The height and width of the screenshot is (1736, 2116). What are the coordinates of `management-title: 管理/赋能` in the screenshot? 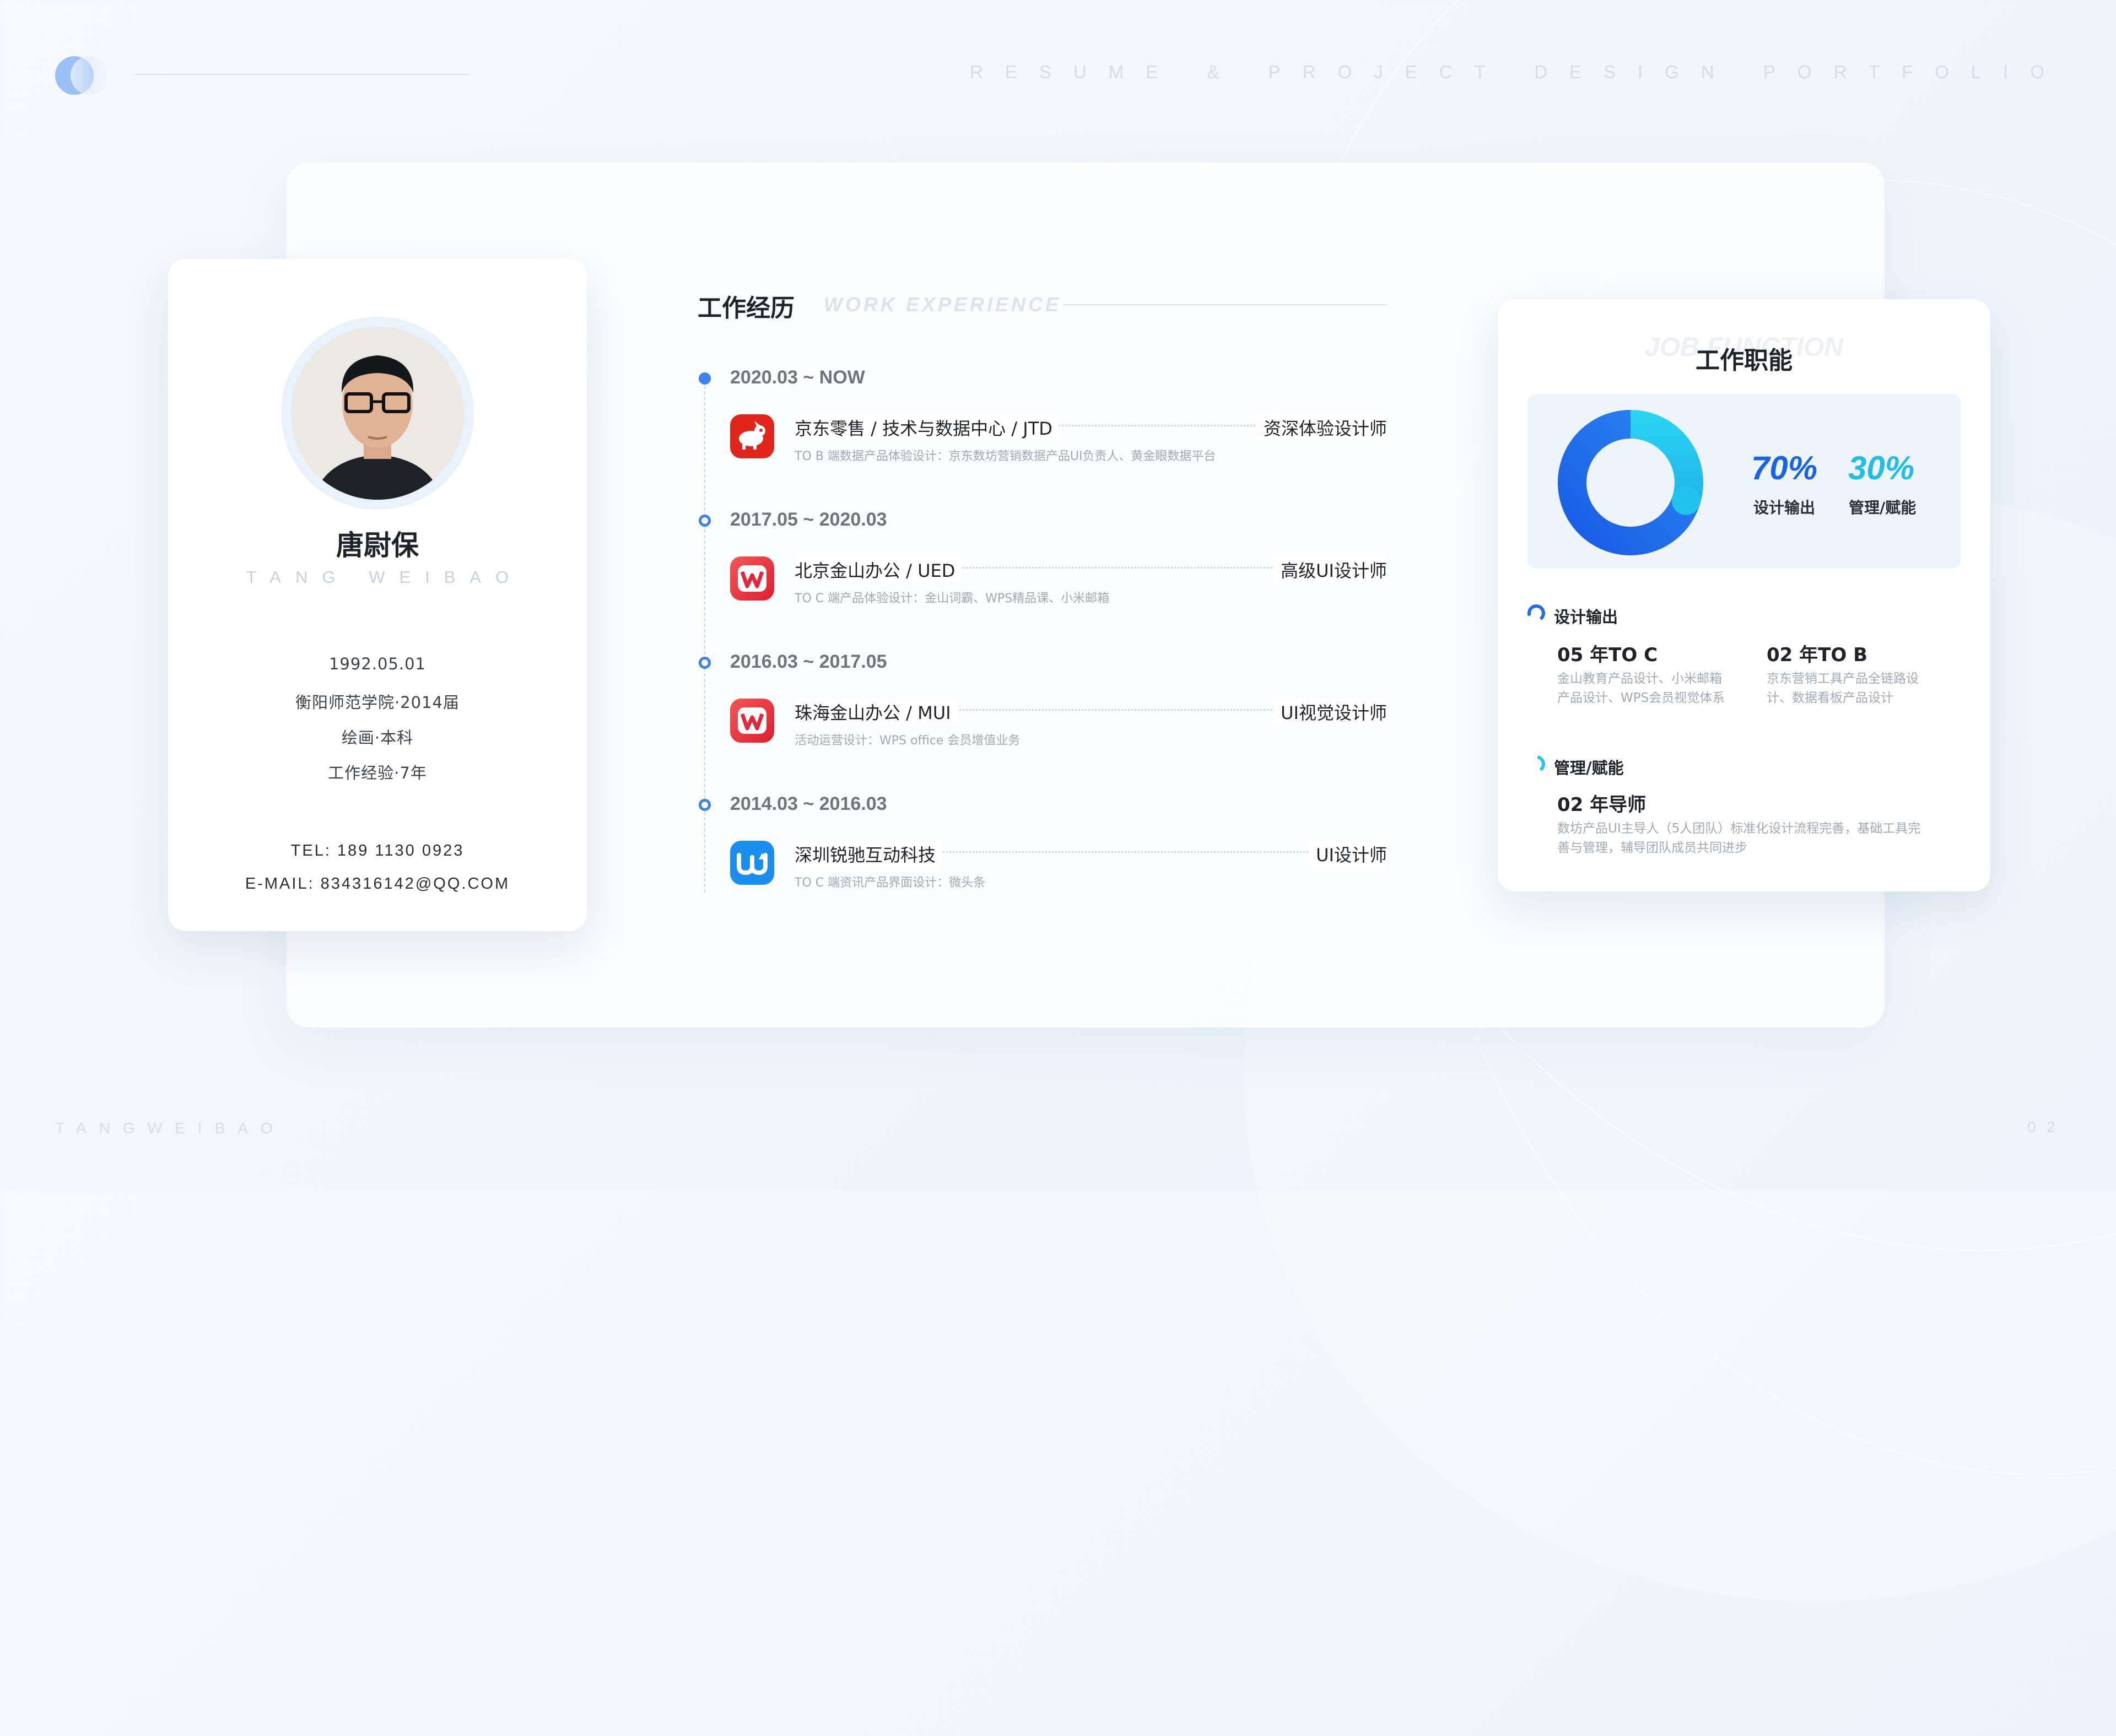 It's located at (1589, 768).